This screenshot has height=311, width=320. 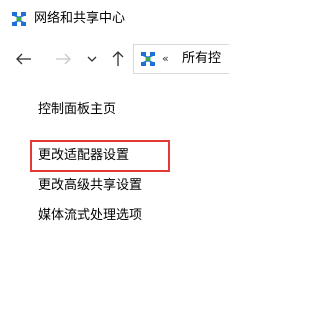 I want to click on recent-locations-button, so click(x=92, y=59).